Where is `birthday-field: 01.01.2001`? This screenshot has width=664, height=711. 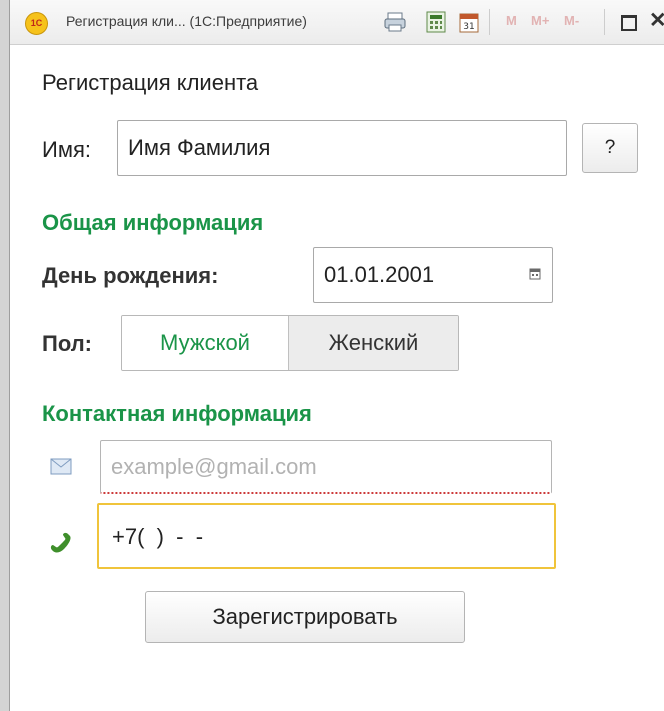
birthday-field: 01.01.2001 is located at coordinates (433, 275).